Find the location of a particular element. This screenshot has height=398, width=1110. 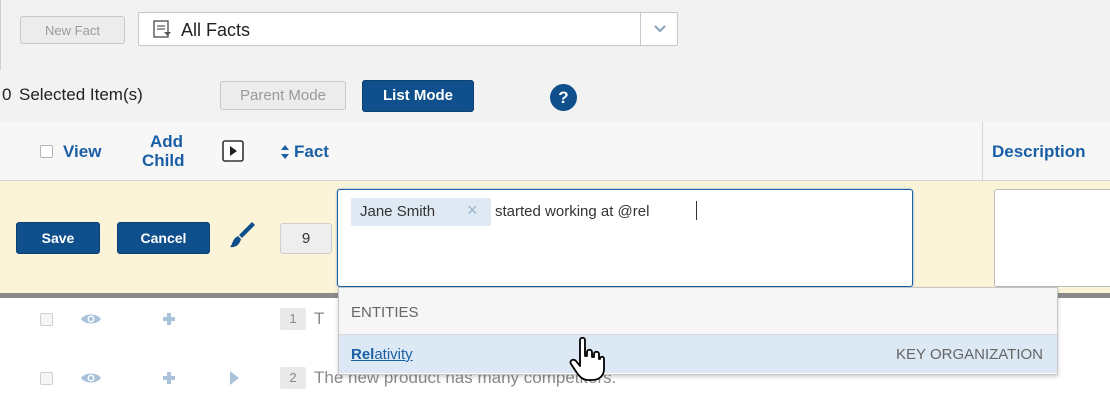

column-description: Description is located at coordinates (1039, 152).